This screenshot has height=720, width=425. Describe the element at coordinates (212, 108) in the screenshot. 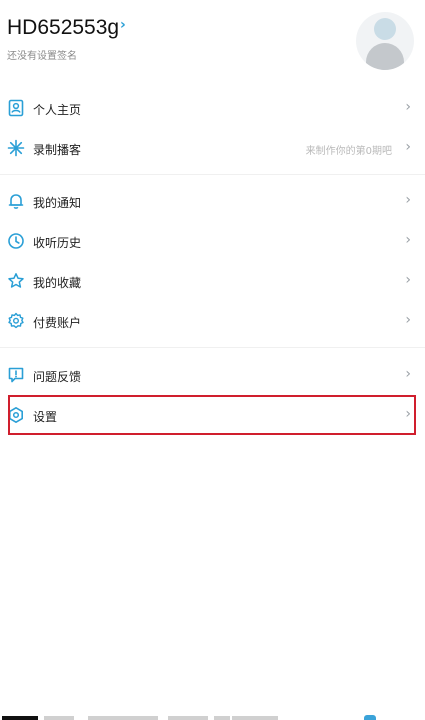

I see `menu-item-profile-page: 个人主页 ›` at that location.